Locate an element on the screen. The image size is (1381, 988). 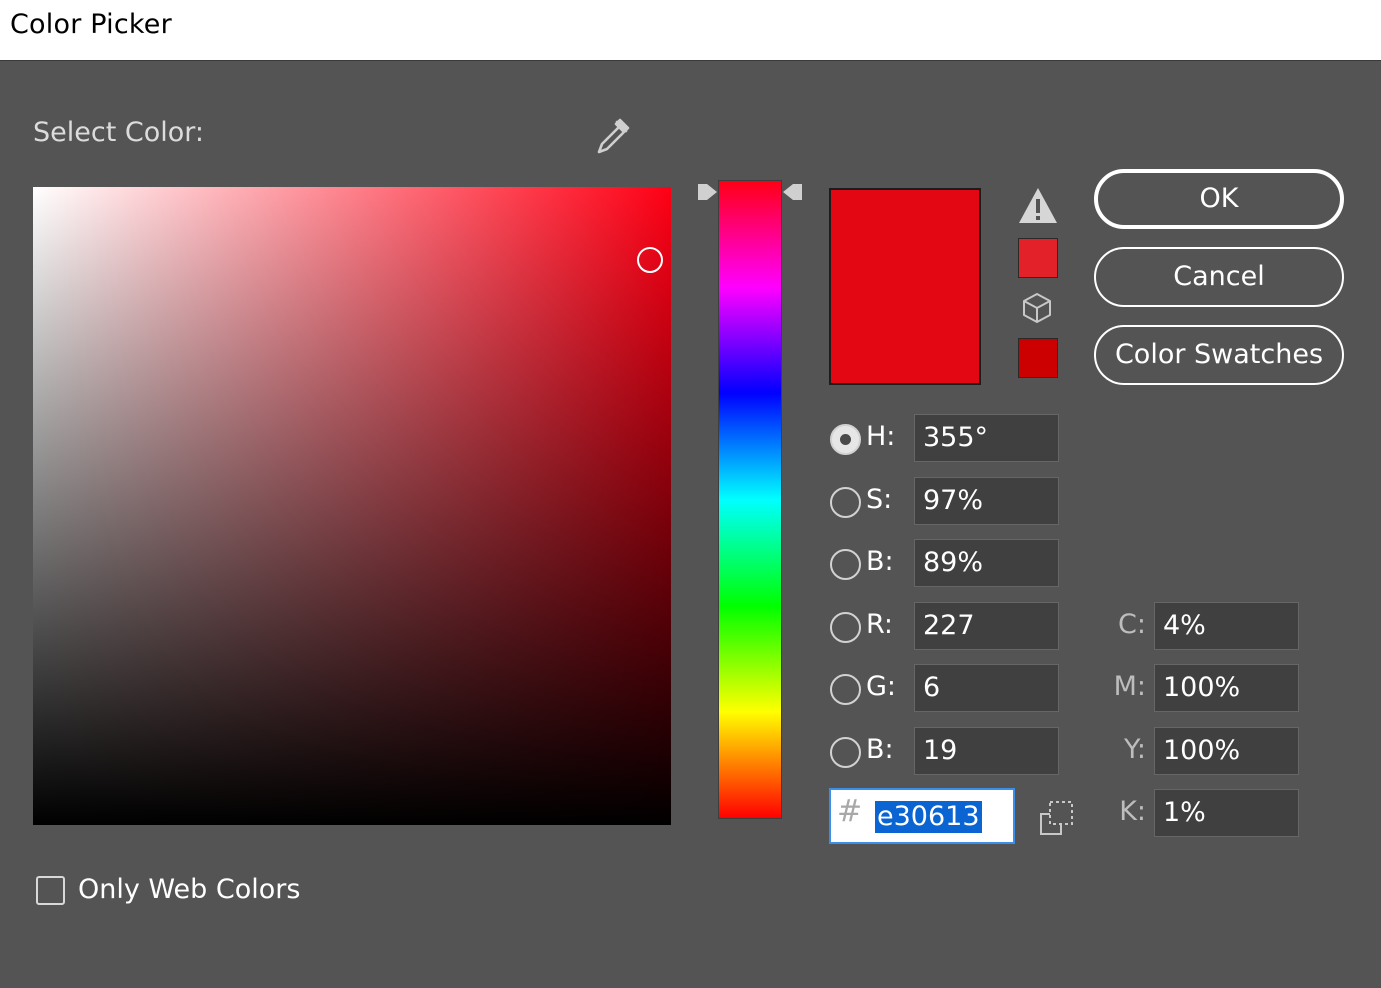
yellow-field: 100% is located at coordinates (1226, 751).